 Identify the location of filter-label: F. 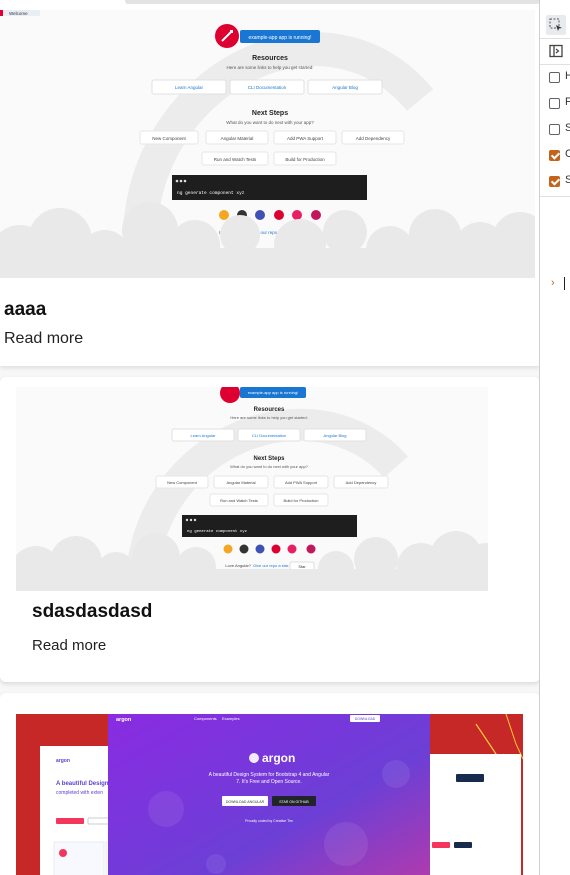
(567, 102).